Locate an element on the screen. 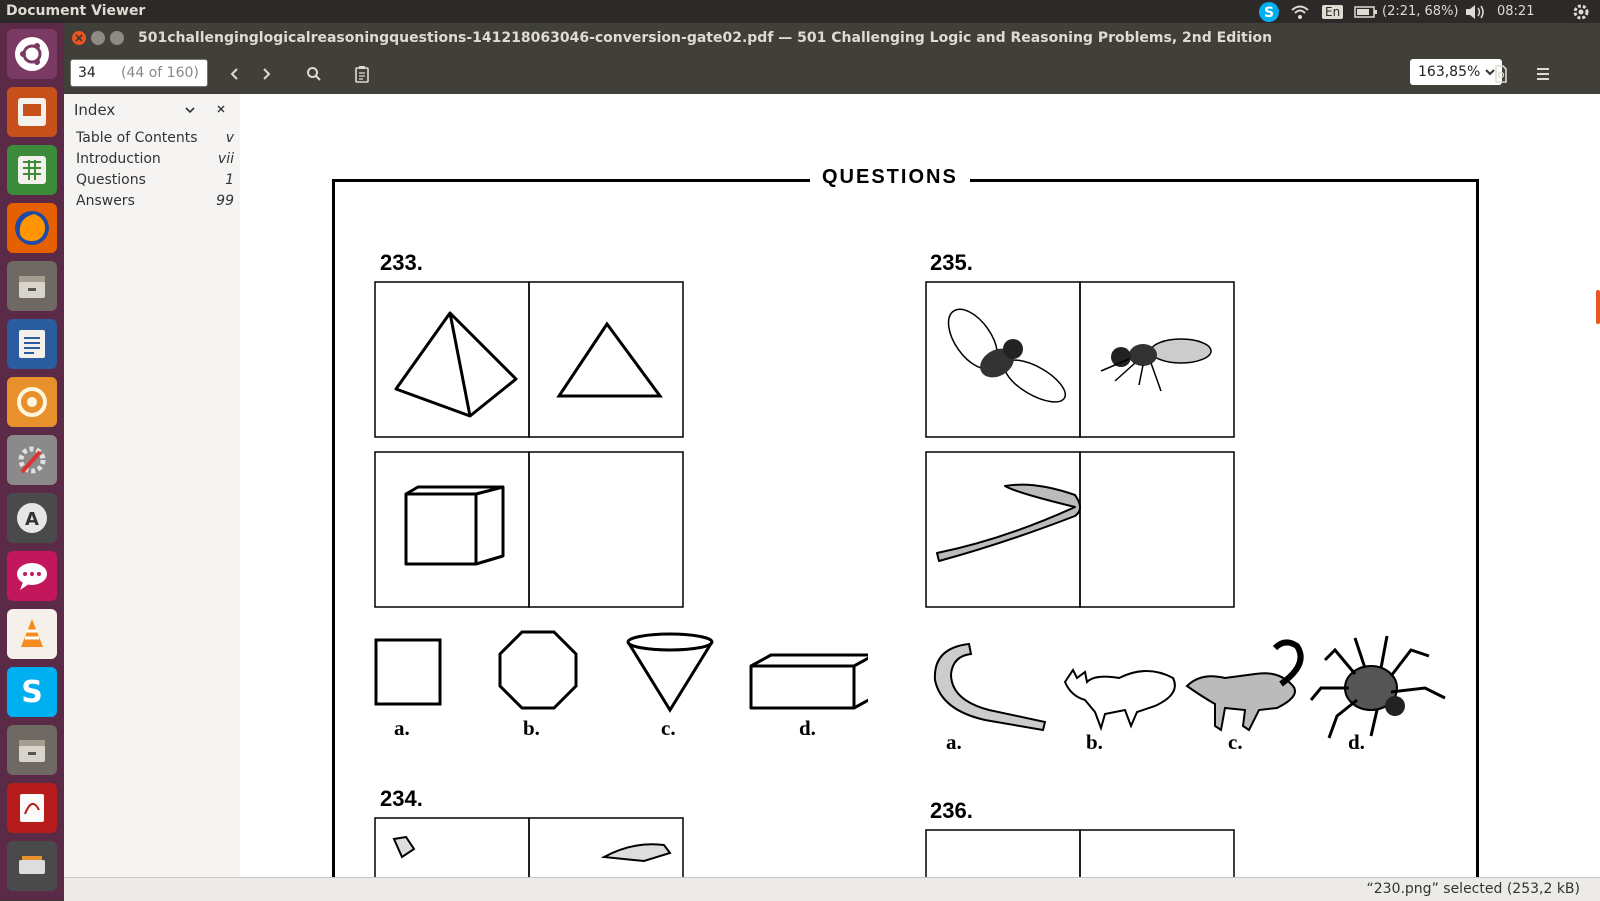 The width and height of the screenshot is (1600, 901). question-233-answer-options is located at coordinates (621, 671).